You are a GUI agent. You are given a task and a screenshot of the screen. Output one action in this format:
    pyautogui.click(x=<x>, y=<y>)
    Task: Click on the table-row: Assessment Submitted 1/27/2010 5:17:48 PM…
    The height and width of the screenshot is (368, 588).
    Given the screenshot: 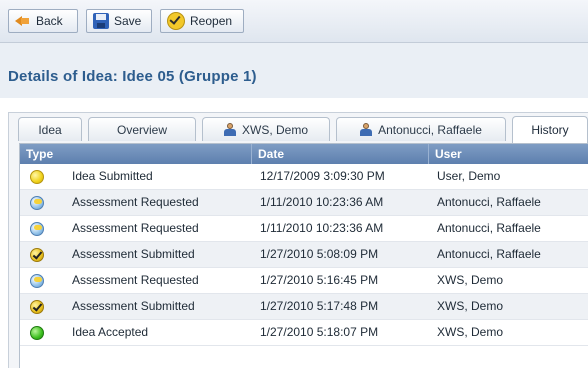 What is the action you would take?
    pyautogui.click(x=304, y=307)
    